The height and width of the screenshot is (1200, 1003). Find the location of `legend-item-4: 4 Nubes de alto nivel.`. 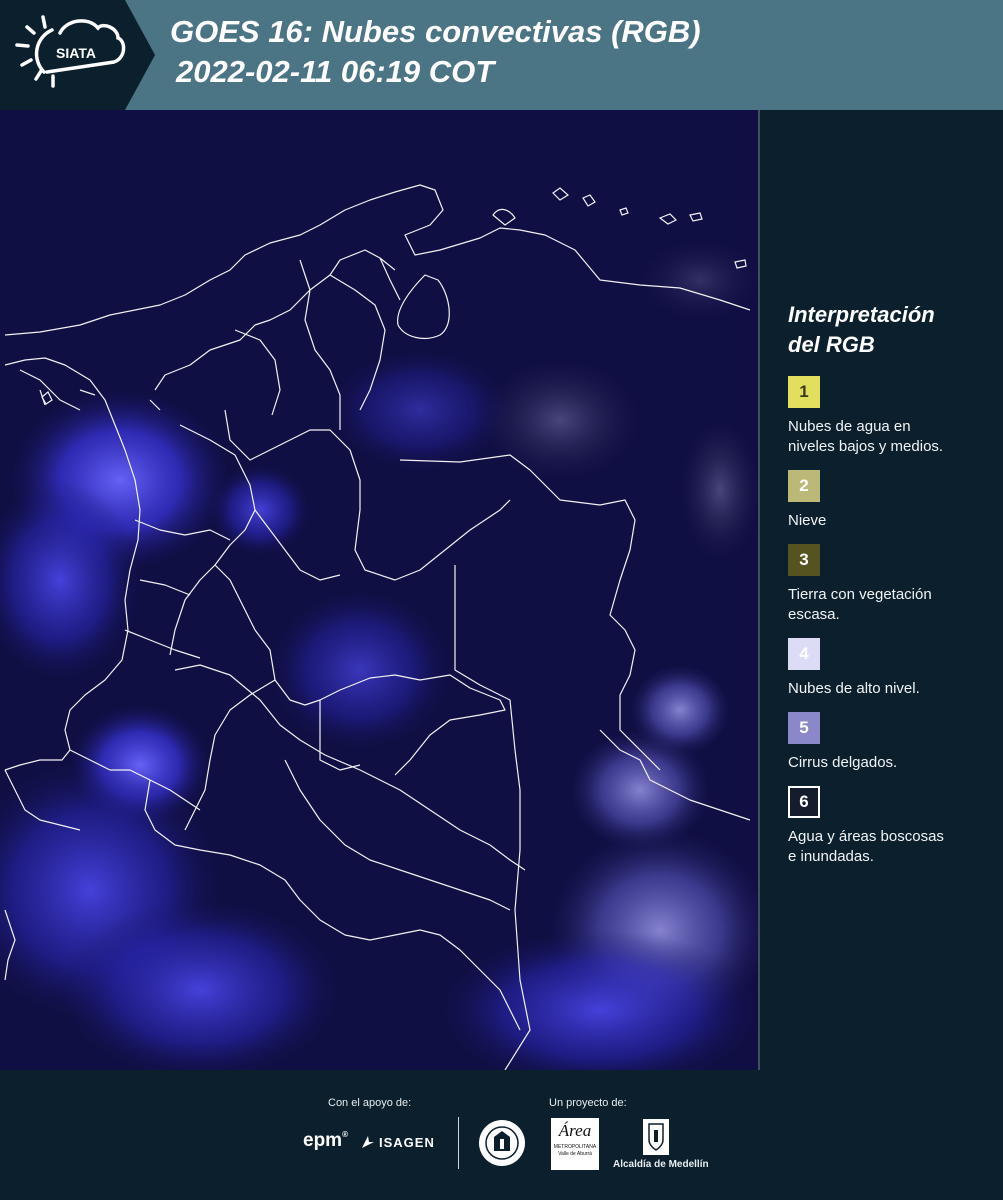

legend-item-4: 4 Nubes de alto nivel. is located at coordinates (888, 668).